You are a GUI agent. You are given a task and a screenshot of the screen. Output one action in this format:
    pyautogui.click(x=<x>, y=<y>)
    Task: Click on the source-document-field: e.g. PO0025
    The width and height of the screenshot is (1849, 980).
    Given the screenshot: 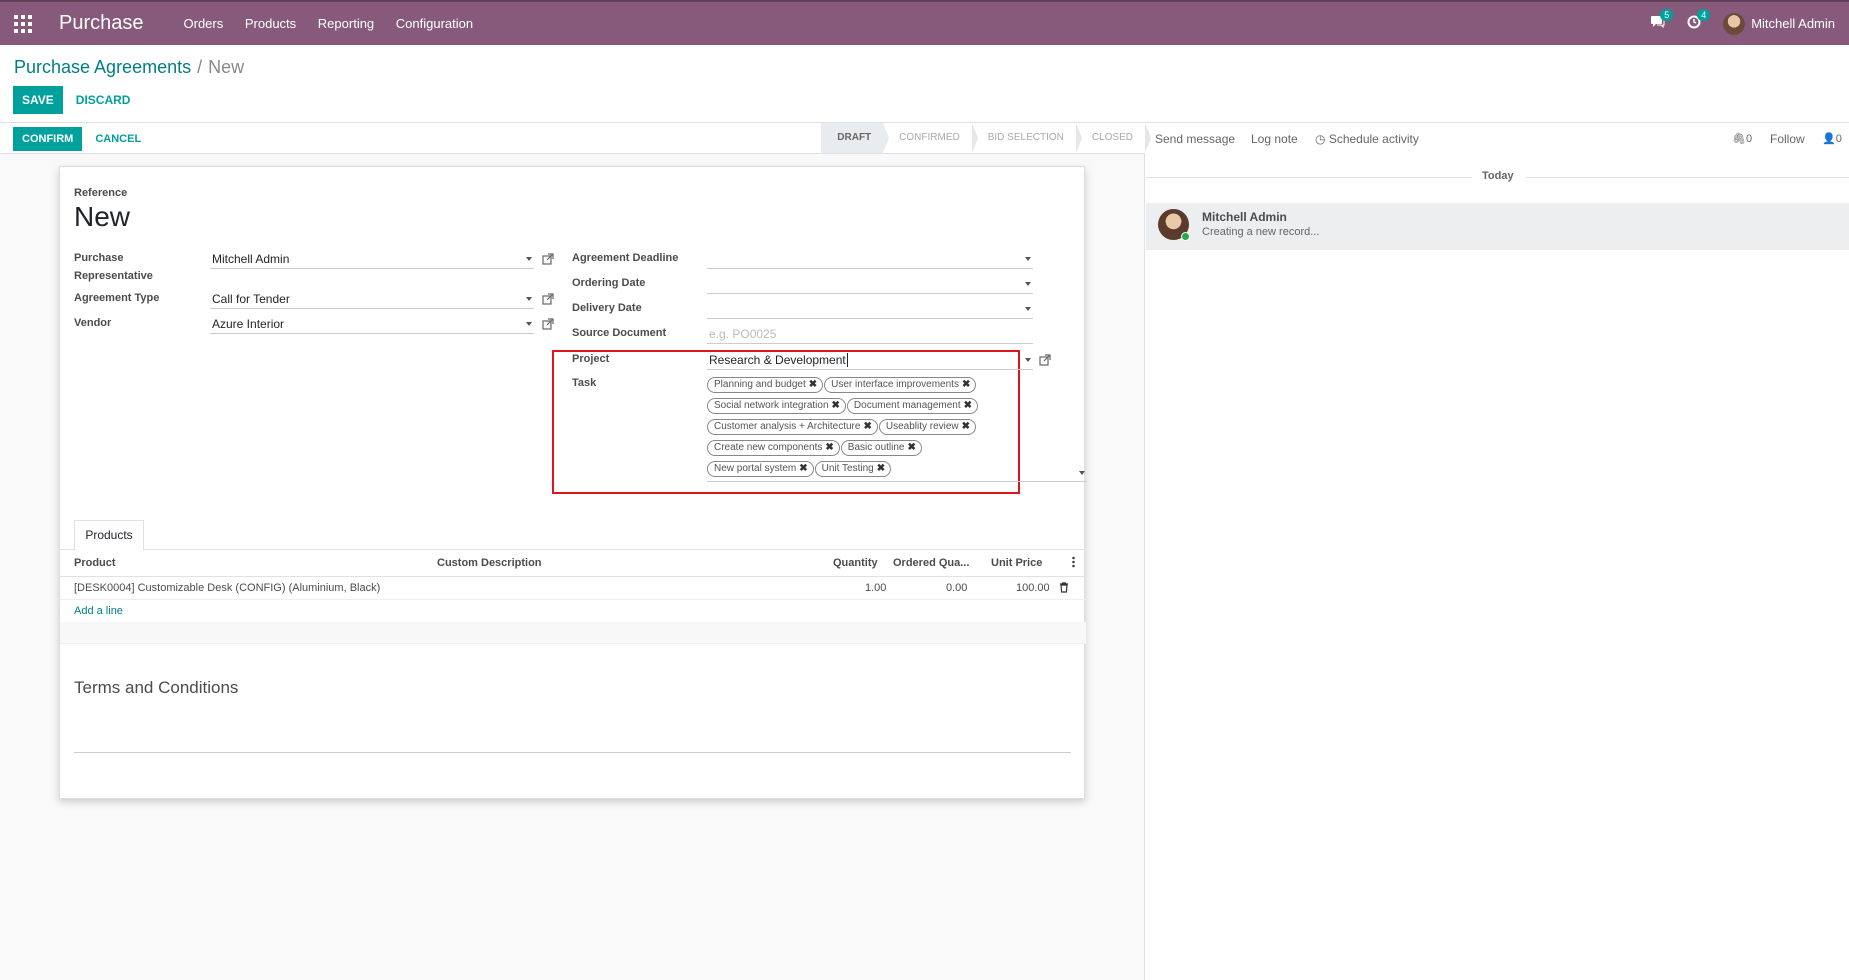 What is the action you would take?
    pyautogui.click(x=870, y=334)
    